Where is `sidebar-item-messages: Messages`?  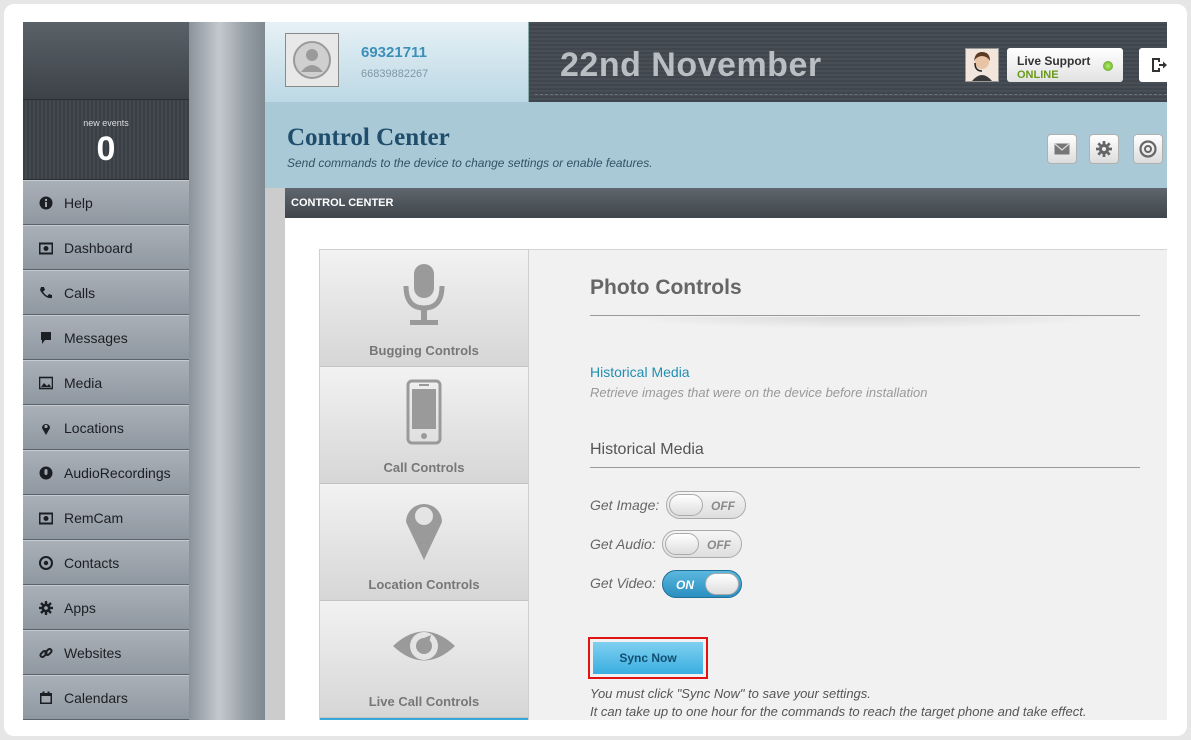
sidebar-item-messages: Messages is located at coordinates (106, 337).